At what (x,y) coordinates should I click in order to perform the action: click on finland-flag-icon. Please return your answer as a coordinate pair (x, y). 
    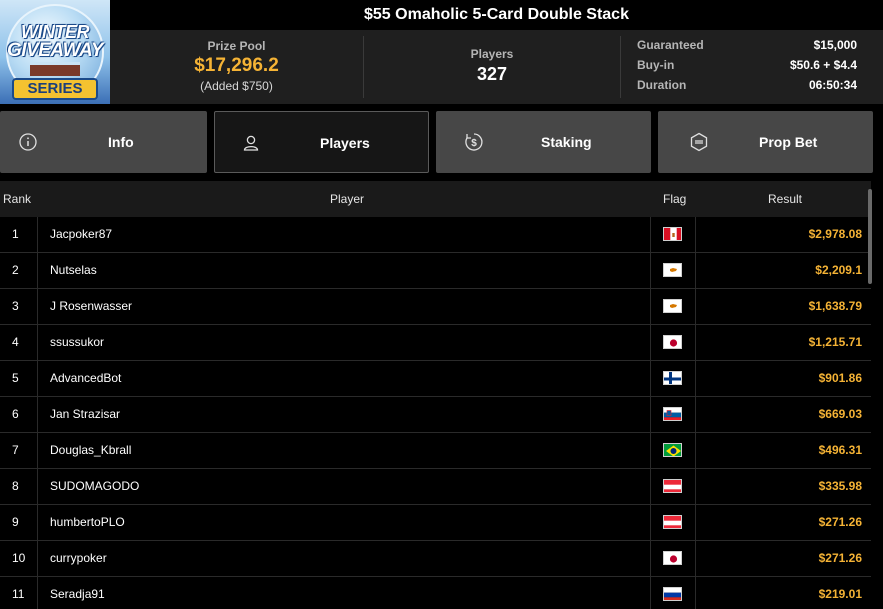
    Looking at the image, I should click on (672, 378).